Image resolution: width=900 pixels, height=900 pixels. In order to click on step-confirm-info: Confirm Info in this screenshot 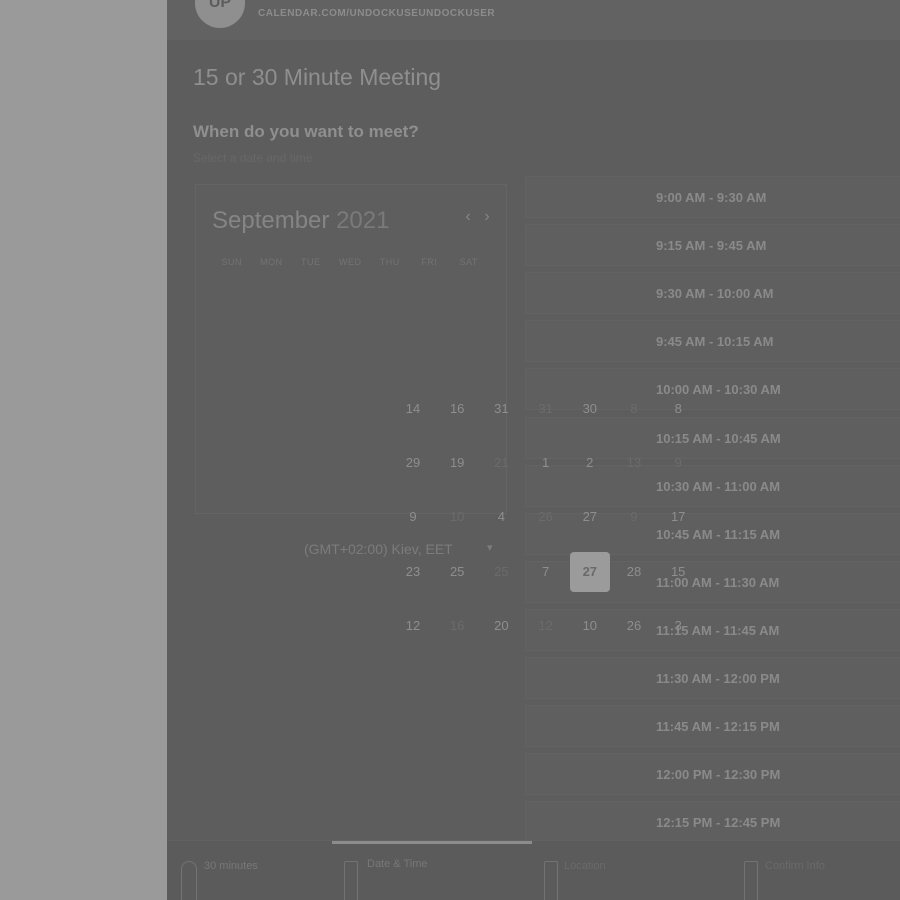, I will do `click(795, 866)`.